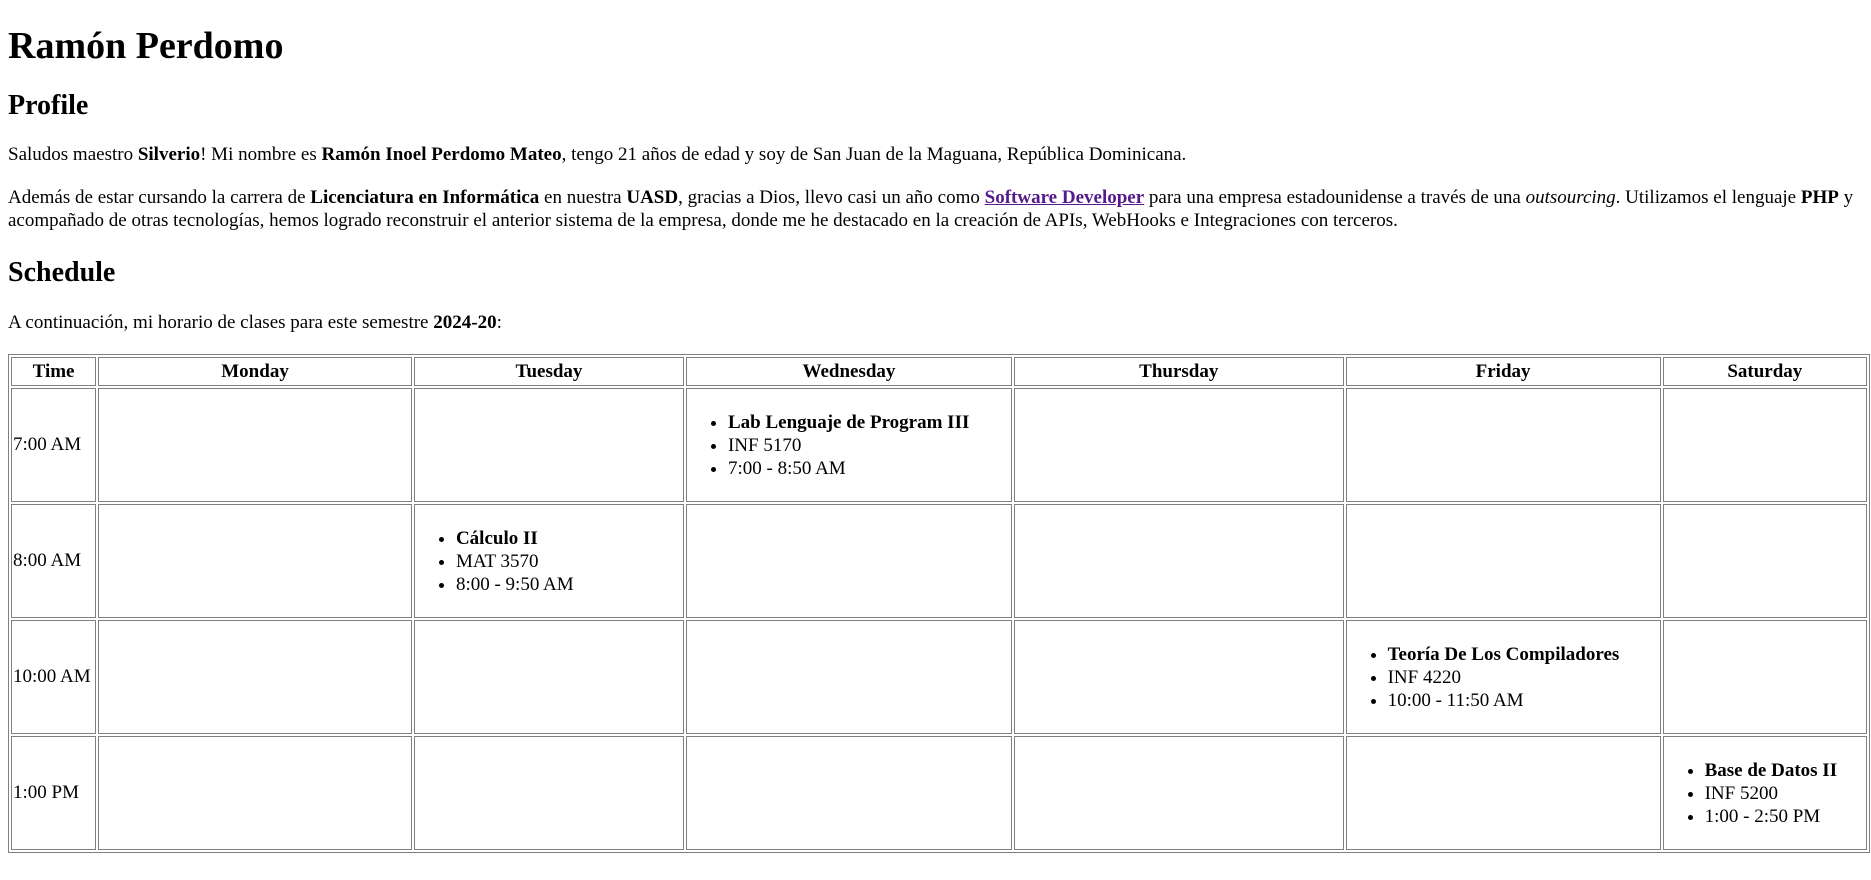 The image size is (1871, 880). Describe the element at coordinates (465, 322) in the screenshot. I see `semester-code: 2024-20` at that location.